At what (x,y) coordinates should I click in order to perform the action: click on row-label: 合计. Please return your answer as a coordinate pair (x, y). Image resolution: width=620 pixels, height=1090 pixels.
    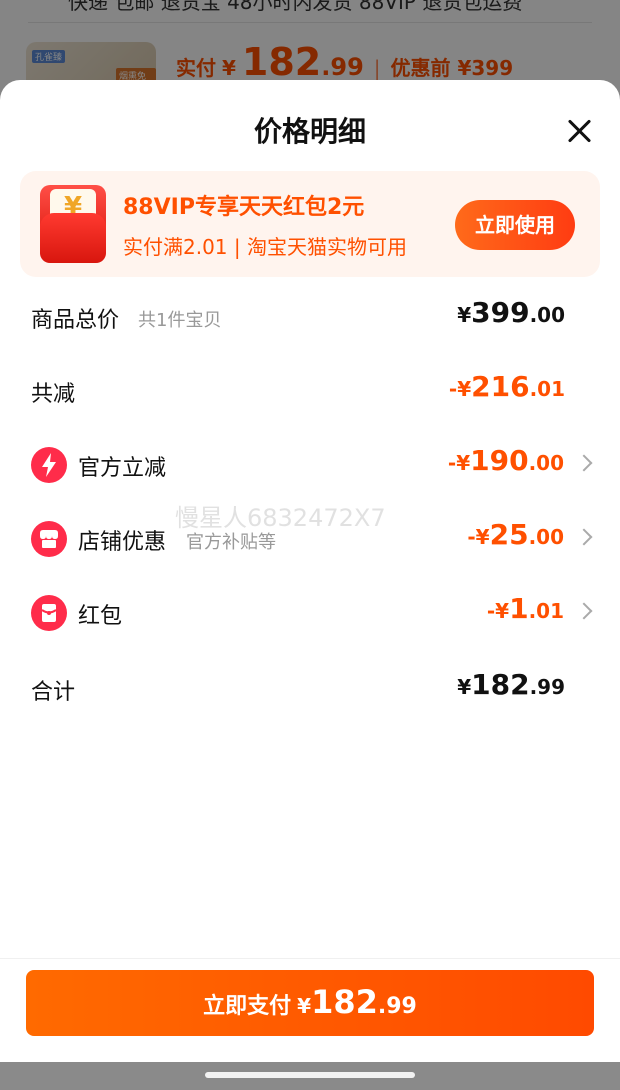
    Looking at the image, I should click on (53, 692).